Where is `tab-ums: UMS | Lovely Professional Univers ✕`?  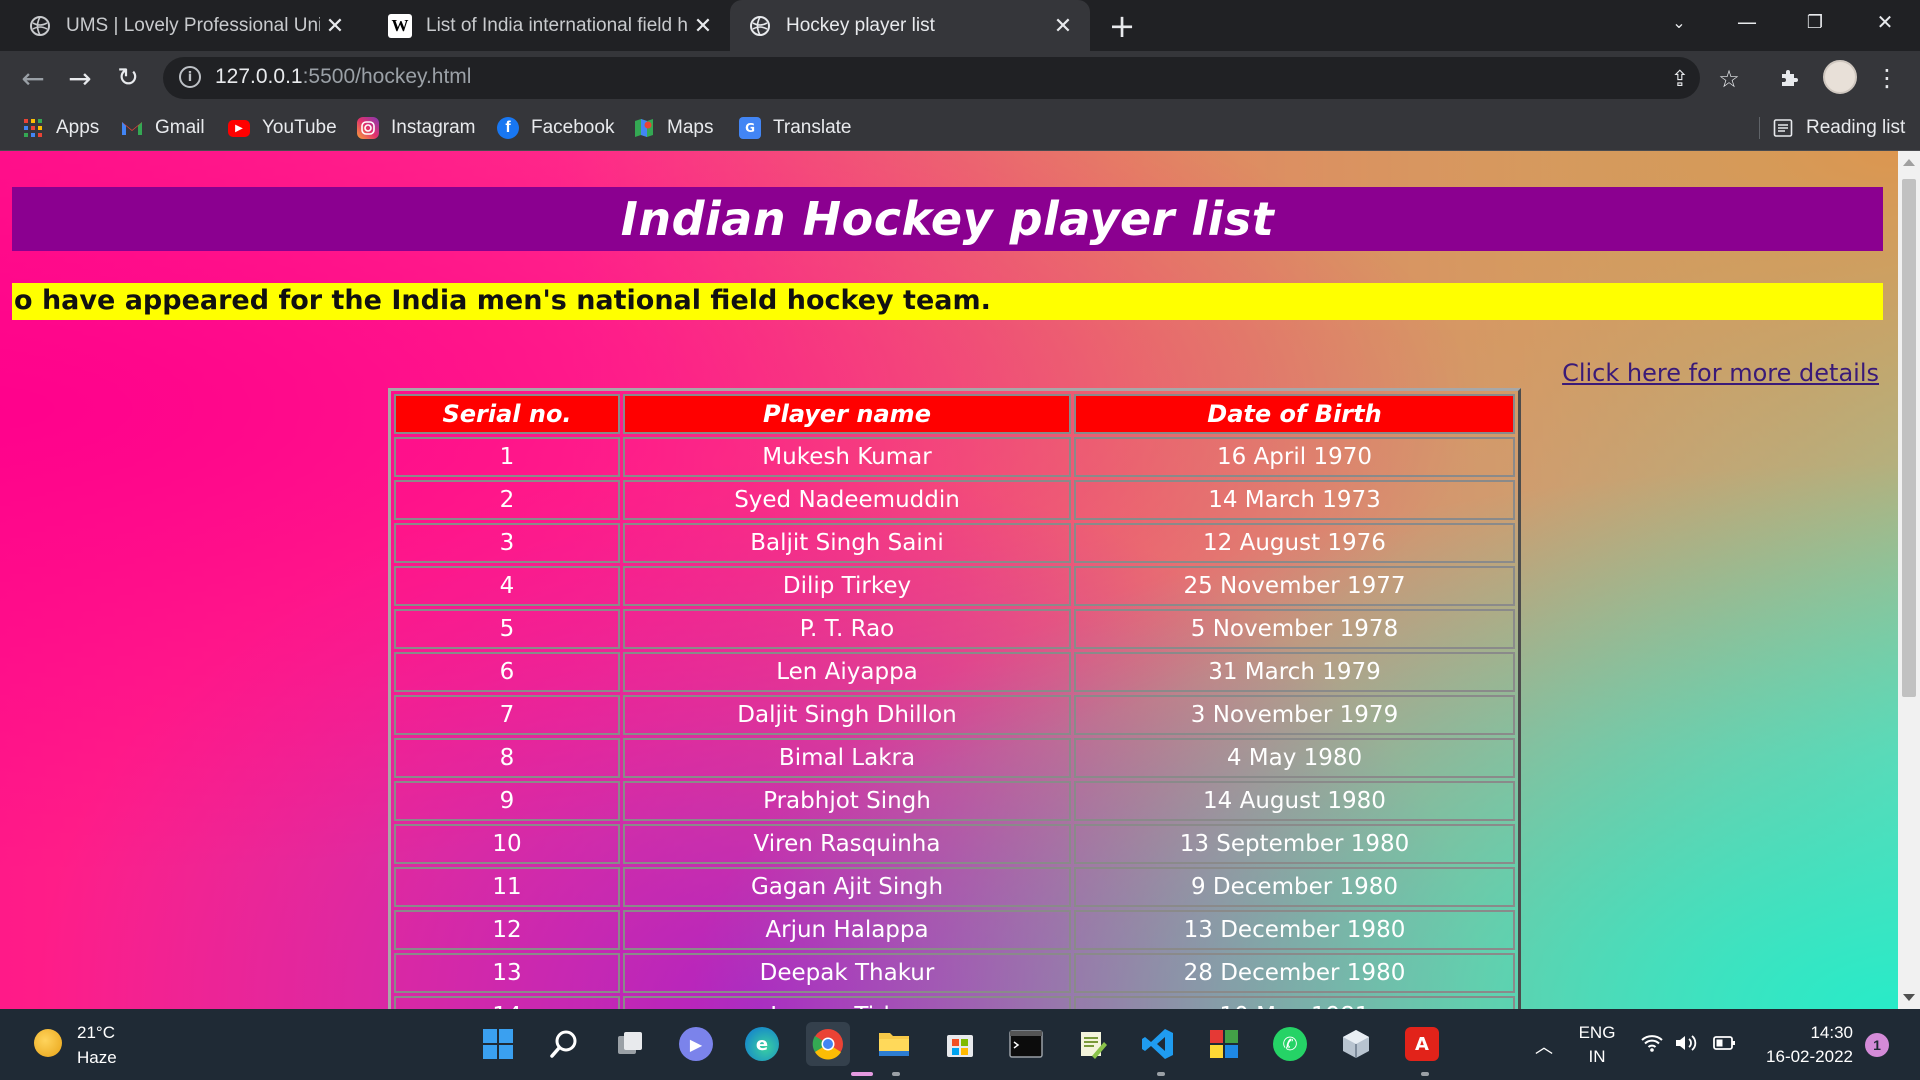
tab-ums: UMS | Lovely Professional Univers ✕ is located at coordinates (181, 25).